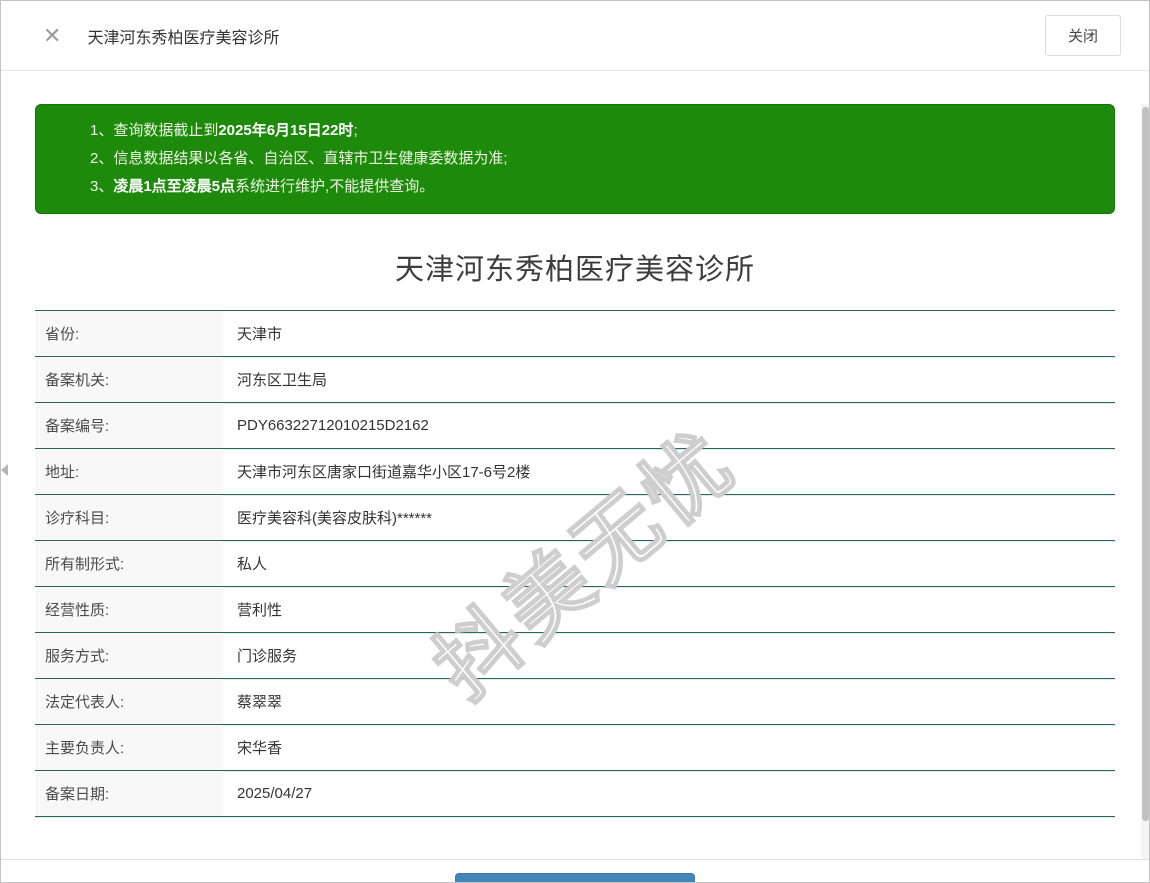 The width and height of the screenshot is (1150, 883). Describe the element at coordinates (129, 379) in the screenshot. I see `row-label: 备案机关:` at that location.